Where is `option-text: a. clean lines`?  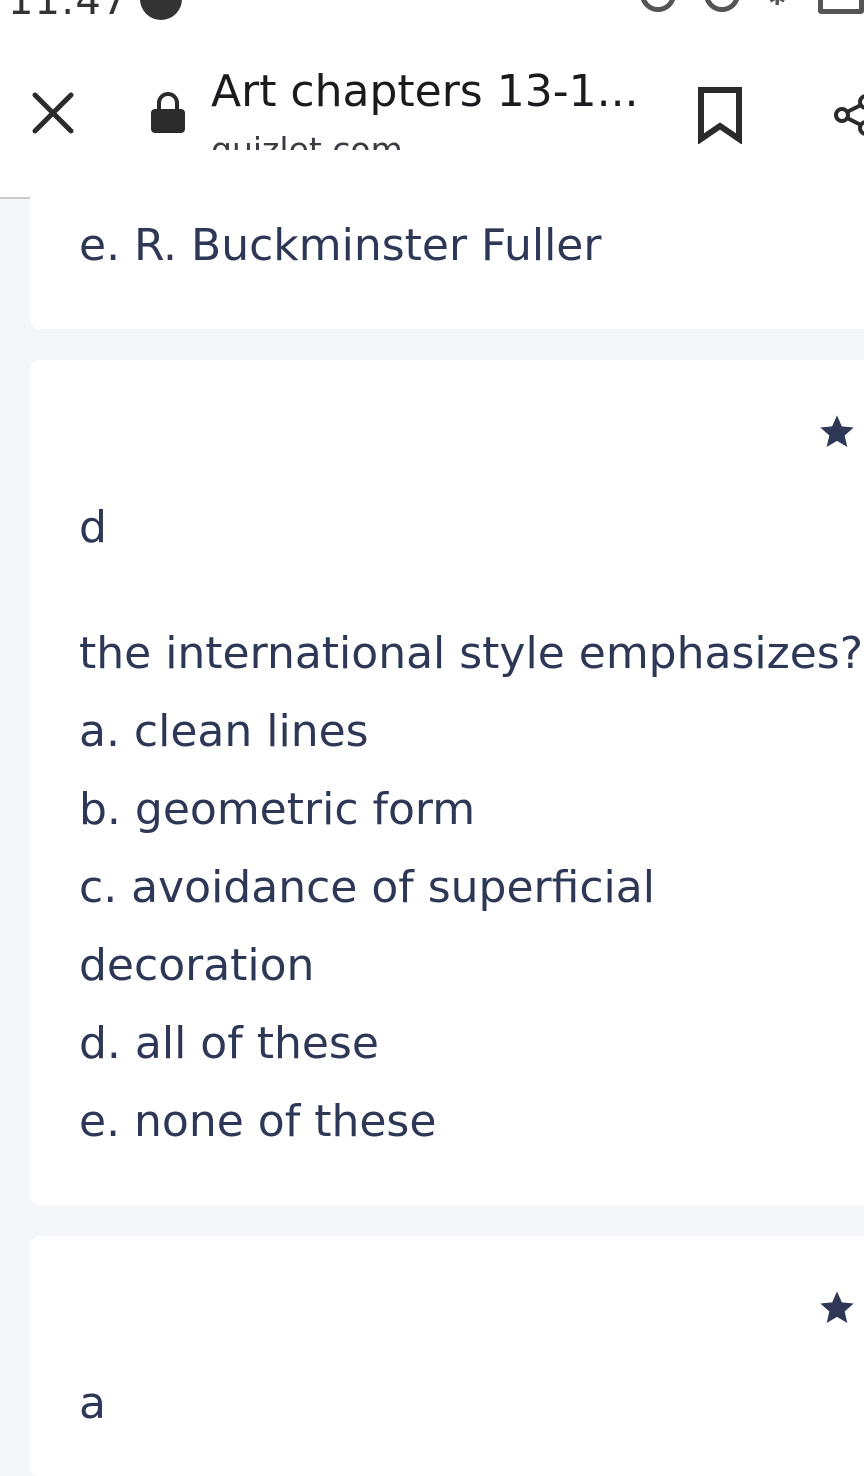 option-text: a. clean lines is located at coordinates (224, 731).